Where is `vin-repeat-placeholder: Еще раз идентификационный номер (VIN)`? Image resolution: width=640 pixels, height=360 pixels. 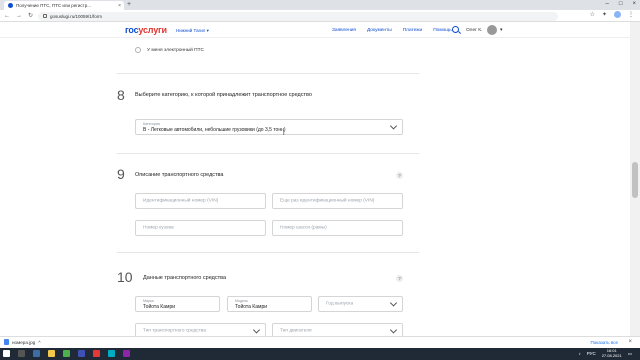
vin-repeat-placeholder: Еще раз идентификационный номер (VIN) is located at coordinates (327, 201).